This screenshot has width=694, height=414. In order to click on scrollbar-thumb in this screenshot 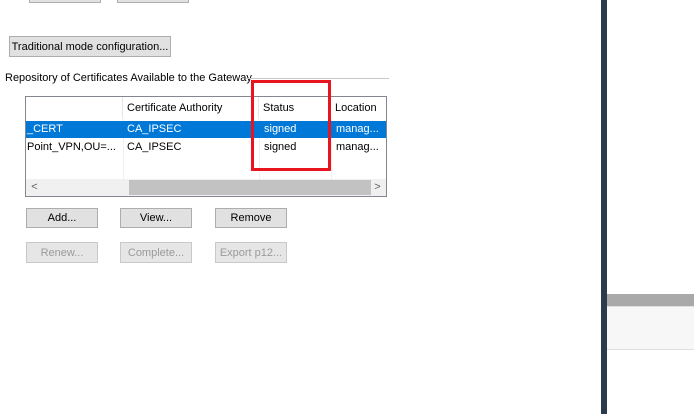, I will do `click(250, 187)`.